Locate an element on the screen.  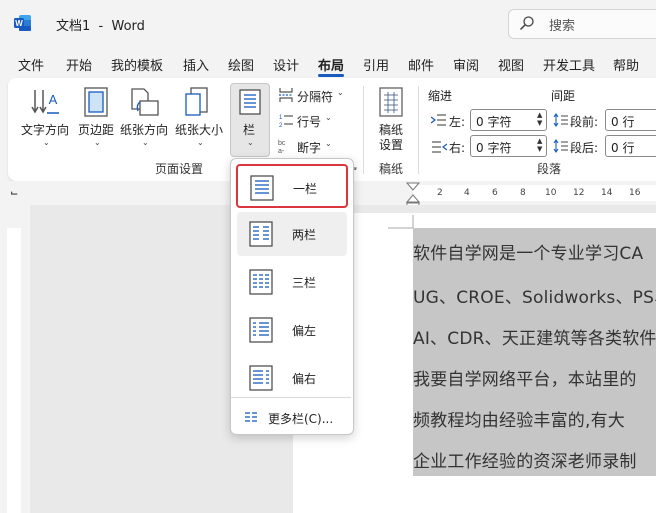
columns-label: 栏 is located at coordinates (249, 129).